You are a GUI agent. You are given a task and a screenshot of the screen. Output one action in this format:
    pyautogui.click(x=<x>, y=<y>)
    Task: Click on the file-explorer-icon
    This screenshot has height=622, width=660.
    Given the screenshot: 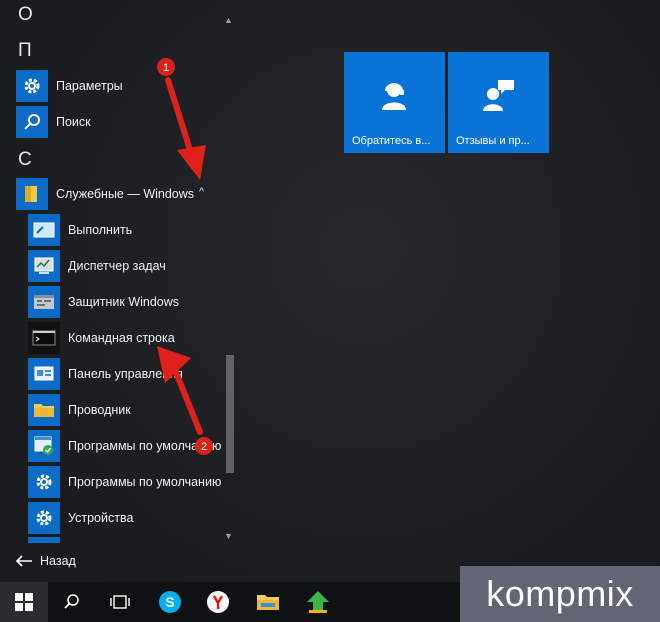 What is the action you would take?
    pyautogui.click(x=268, y=602)
    